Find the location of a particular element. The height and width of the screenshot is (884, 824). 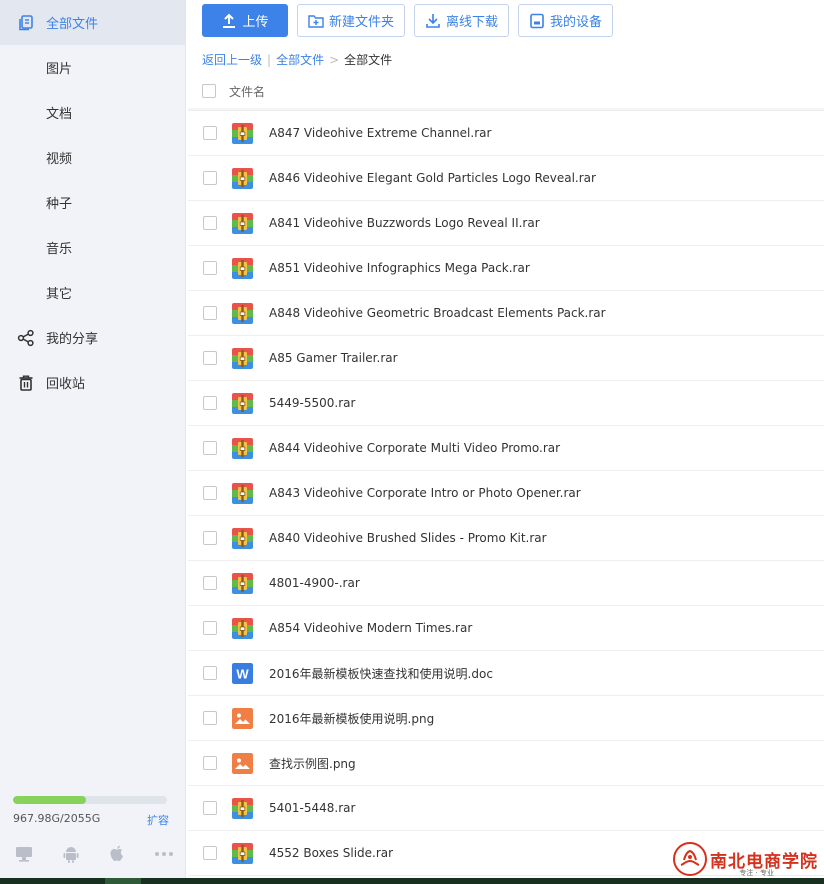

my-devices-button: 我的设备 is located at coordinates (566, 20).